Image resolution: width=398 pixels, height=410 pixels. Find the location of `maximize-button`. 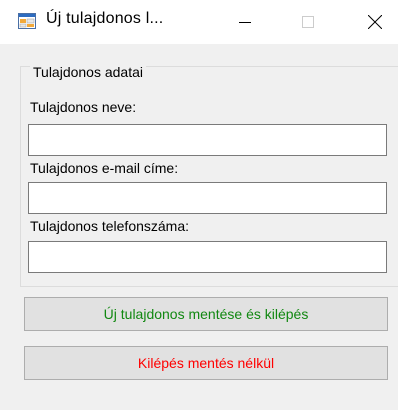

maximize-button is located at coordinates (308, 22).